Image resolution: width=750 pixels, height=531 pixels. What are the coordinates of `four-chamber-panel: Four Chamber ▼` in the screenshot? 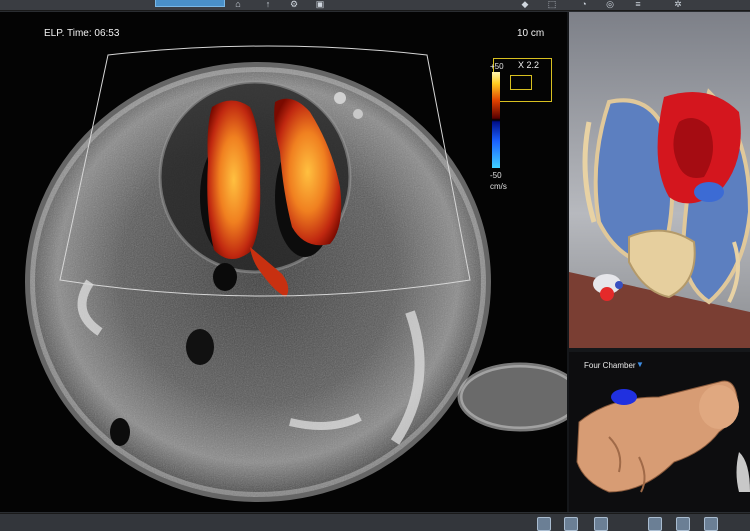 It's located at (659, 432).